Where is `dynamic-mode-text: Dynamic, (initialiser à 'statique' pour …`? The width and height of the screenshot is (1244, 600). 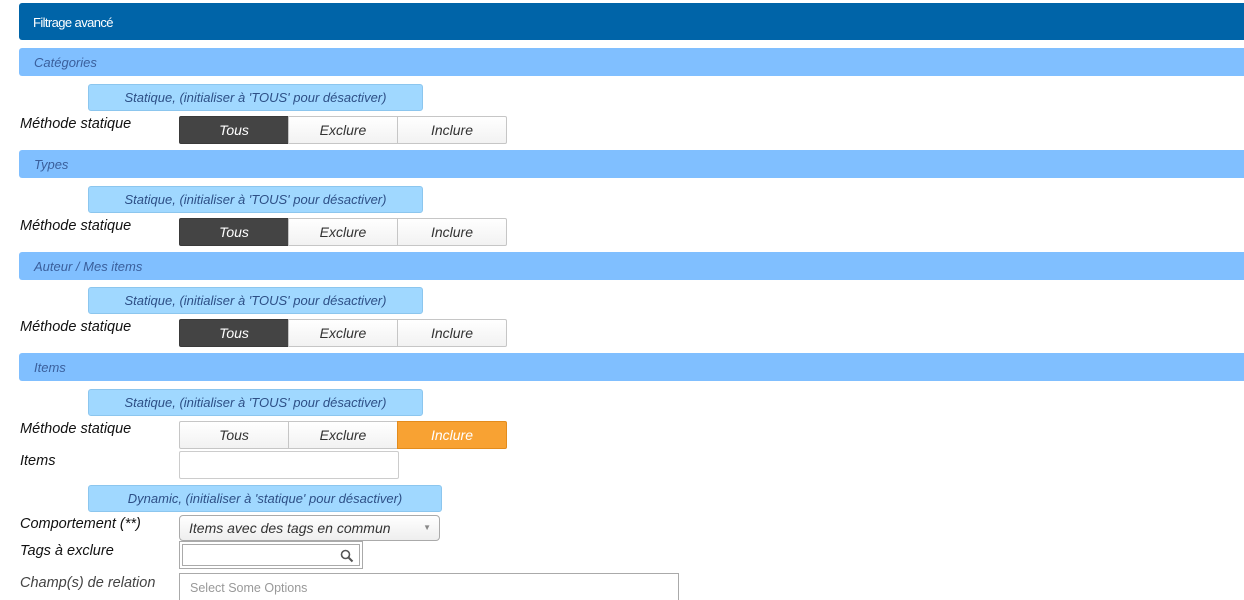
dynamic-mode-text: Dynamic, (initialiser à 'statique' pour … is located at coordinates (265, 498).